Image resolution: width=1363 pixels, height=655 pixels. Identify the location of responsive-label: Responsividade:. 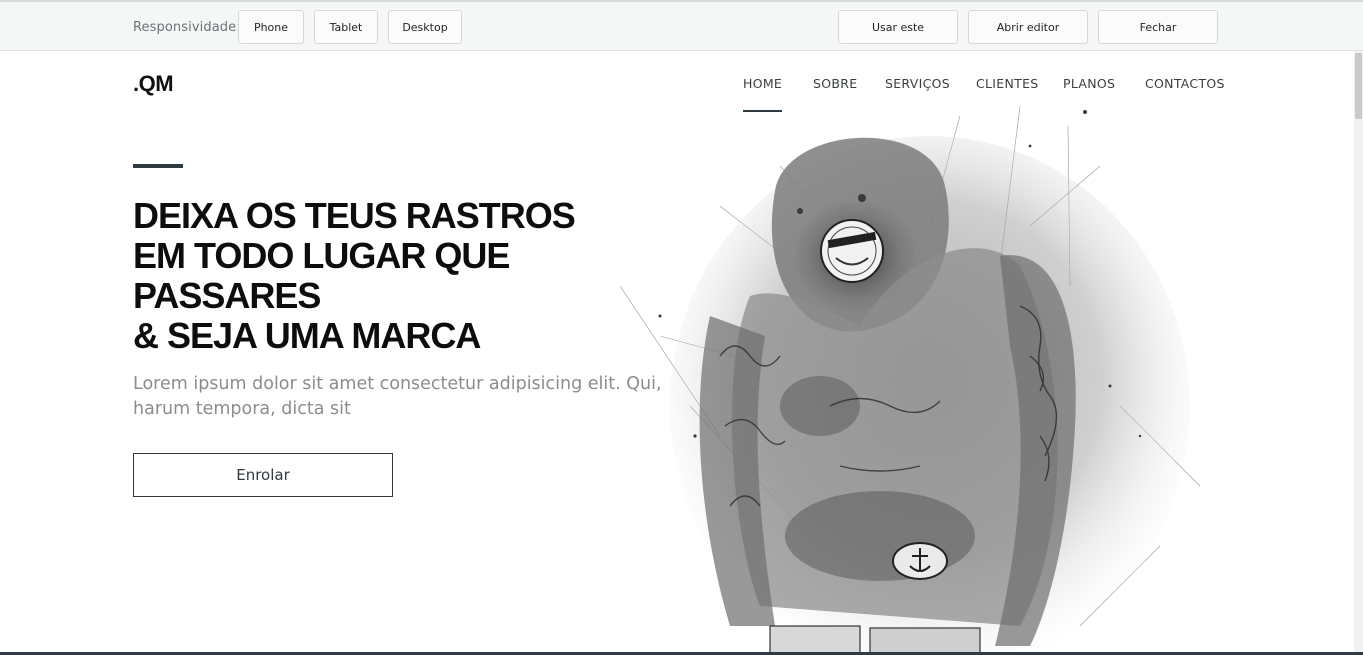
(187, 27).